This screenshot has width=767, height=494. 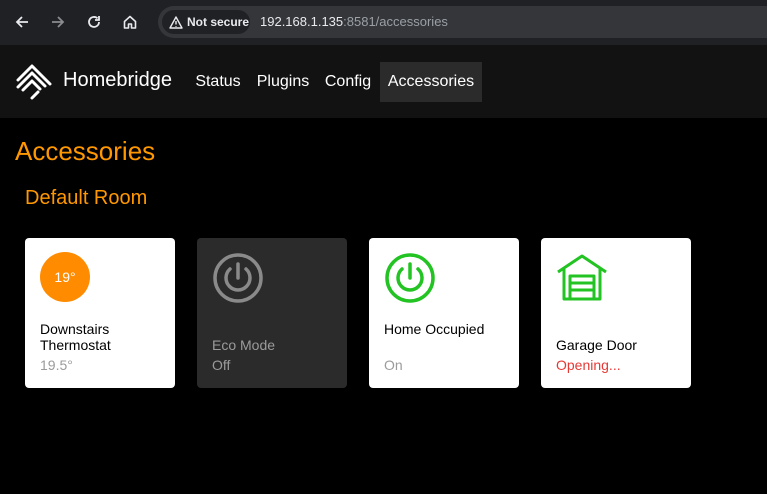 What do you see at coordinates (100, 313) in the screenshot?
I see `accessory-tile-thermostat: 19° Downstairs Thermostat 19.5°` at bounding box center [100, 313].